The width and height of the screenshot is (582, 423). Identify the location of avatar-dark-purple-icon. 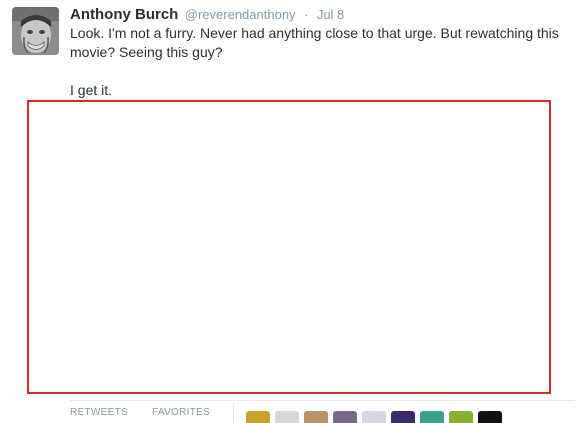
(403, 417).